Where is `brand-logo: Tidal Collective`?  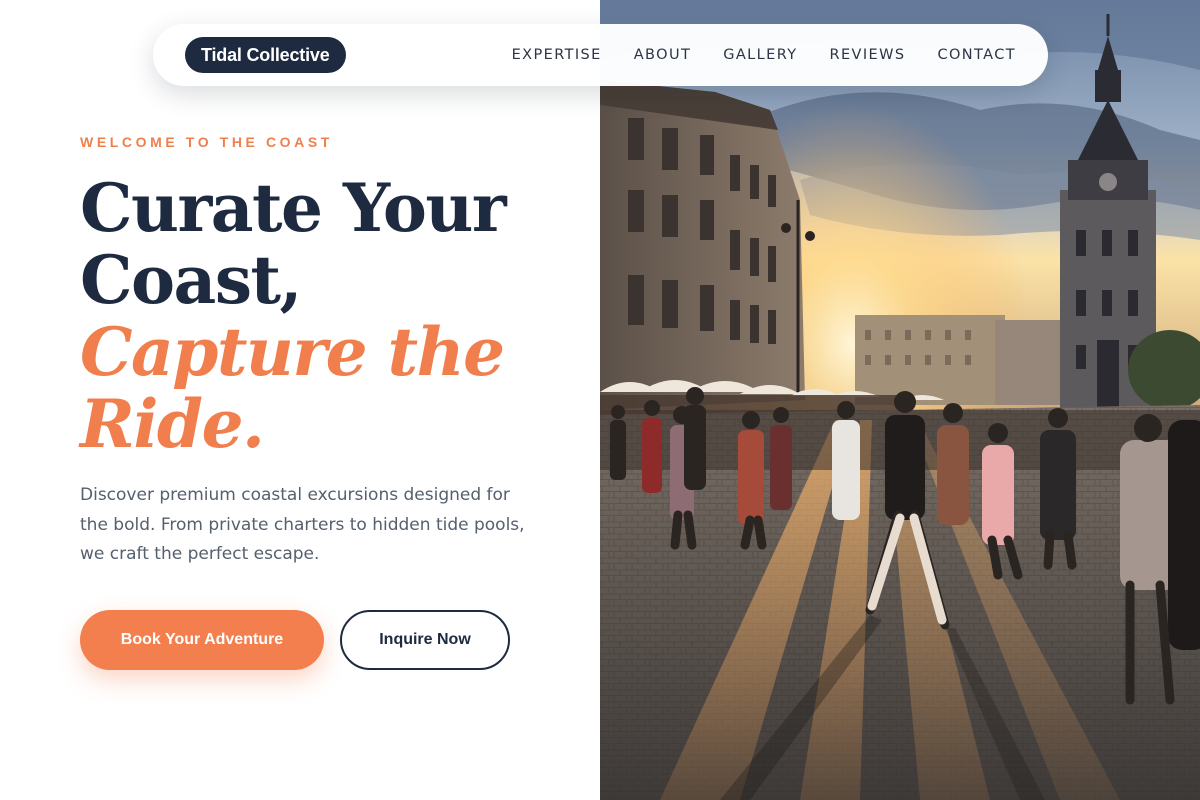 brand-logo: Tidal Collective is located at coordinates (265, 55).